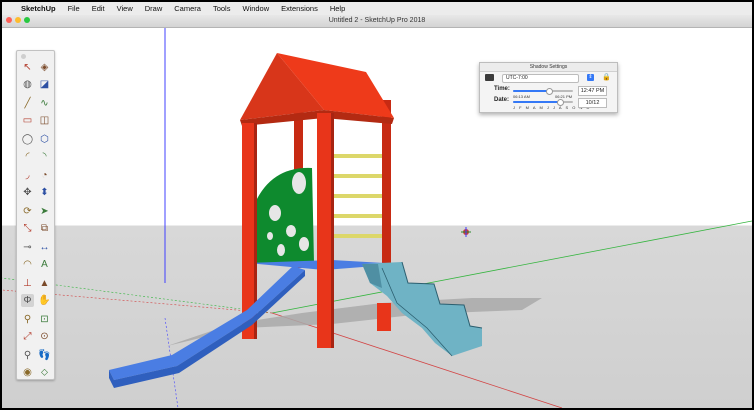 This screenshot has width=754, height=410. Describe the element at coordinates (44, 283) in the screenshot. I see `3d-text-icon: ▲` at that location.